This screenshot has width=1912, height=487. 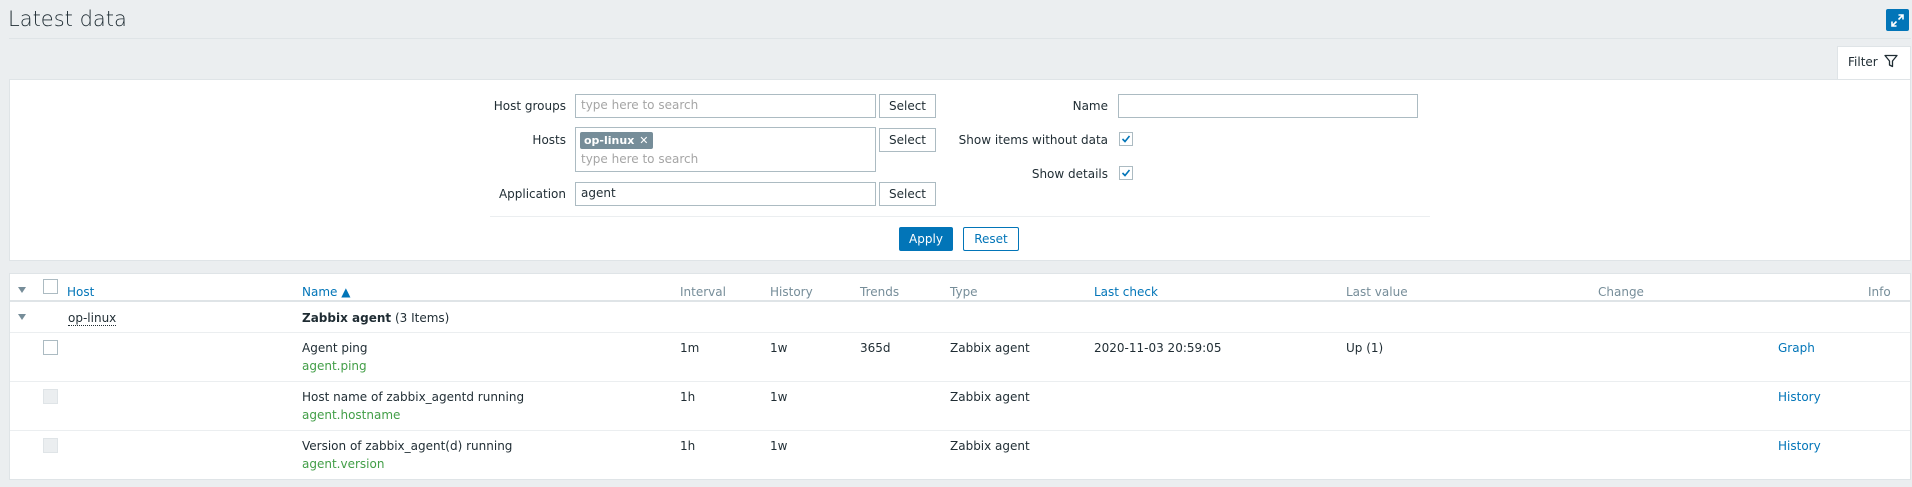 What do you see at coordinates (343, 464) in the screenshot?
I see `item-key: agent.version` at bounding box center [343, 464].